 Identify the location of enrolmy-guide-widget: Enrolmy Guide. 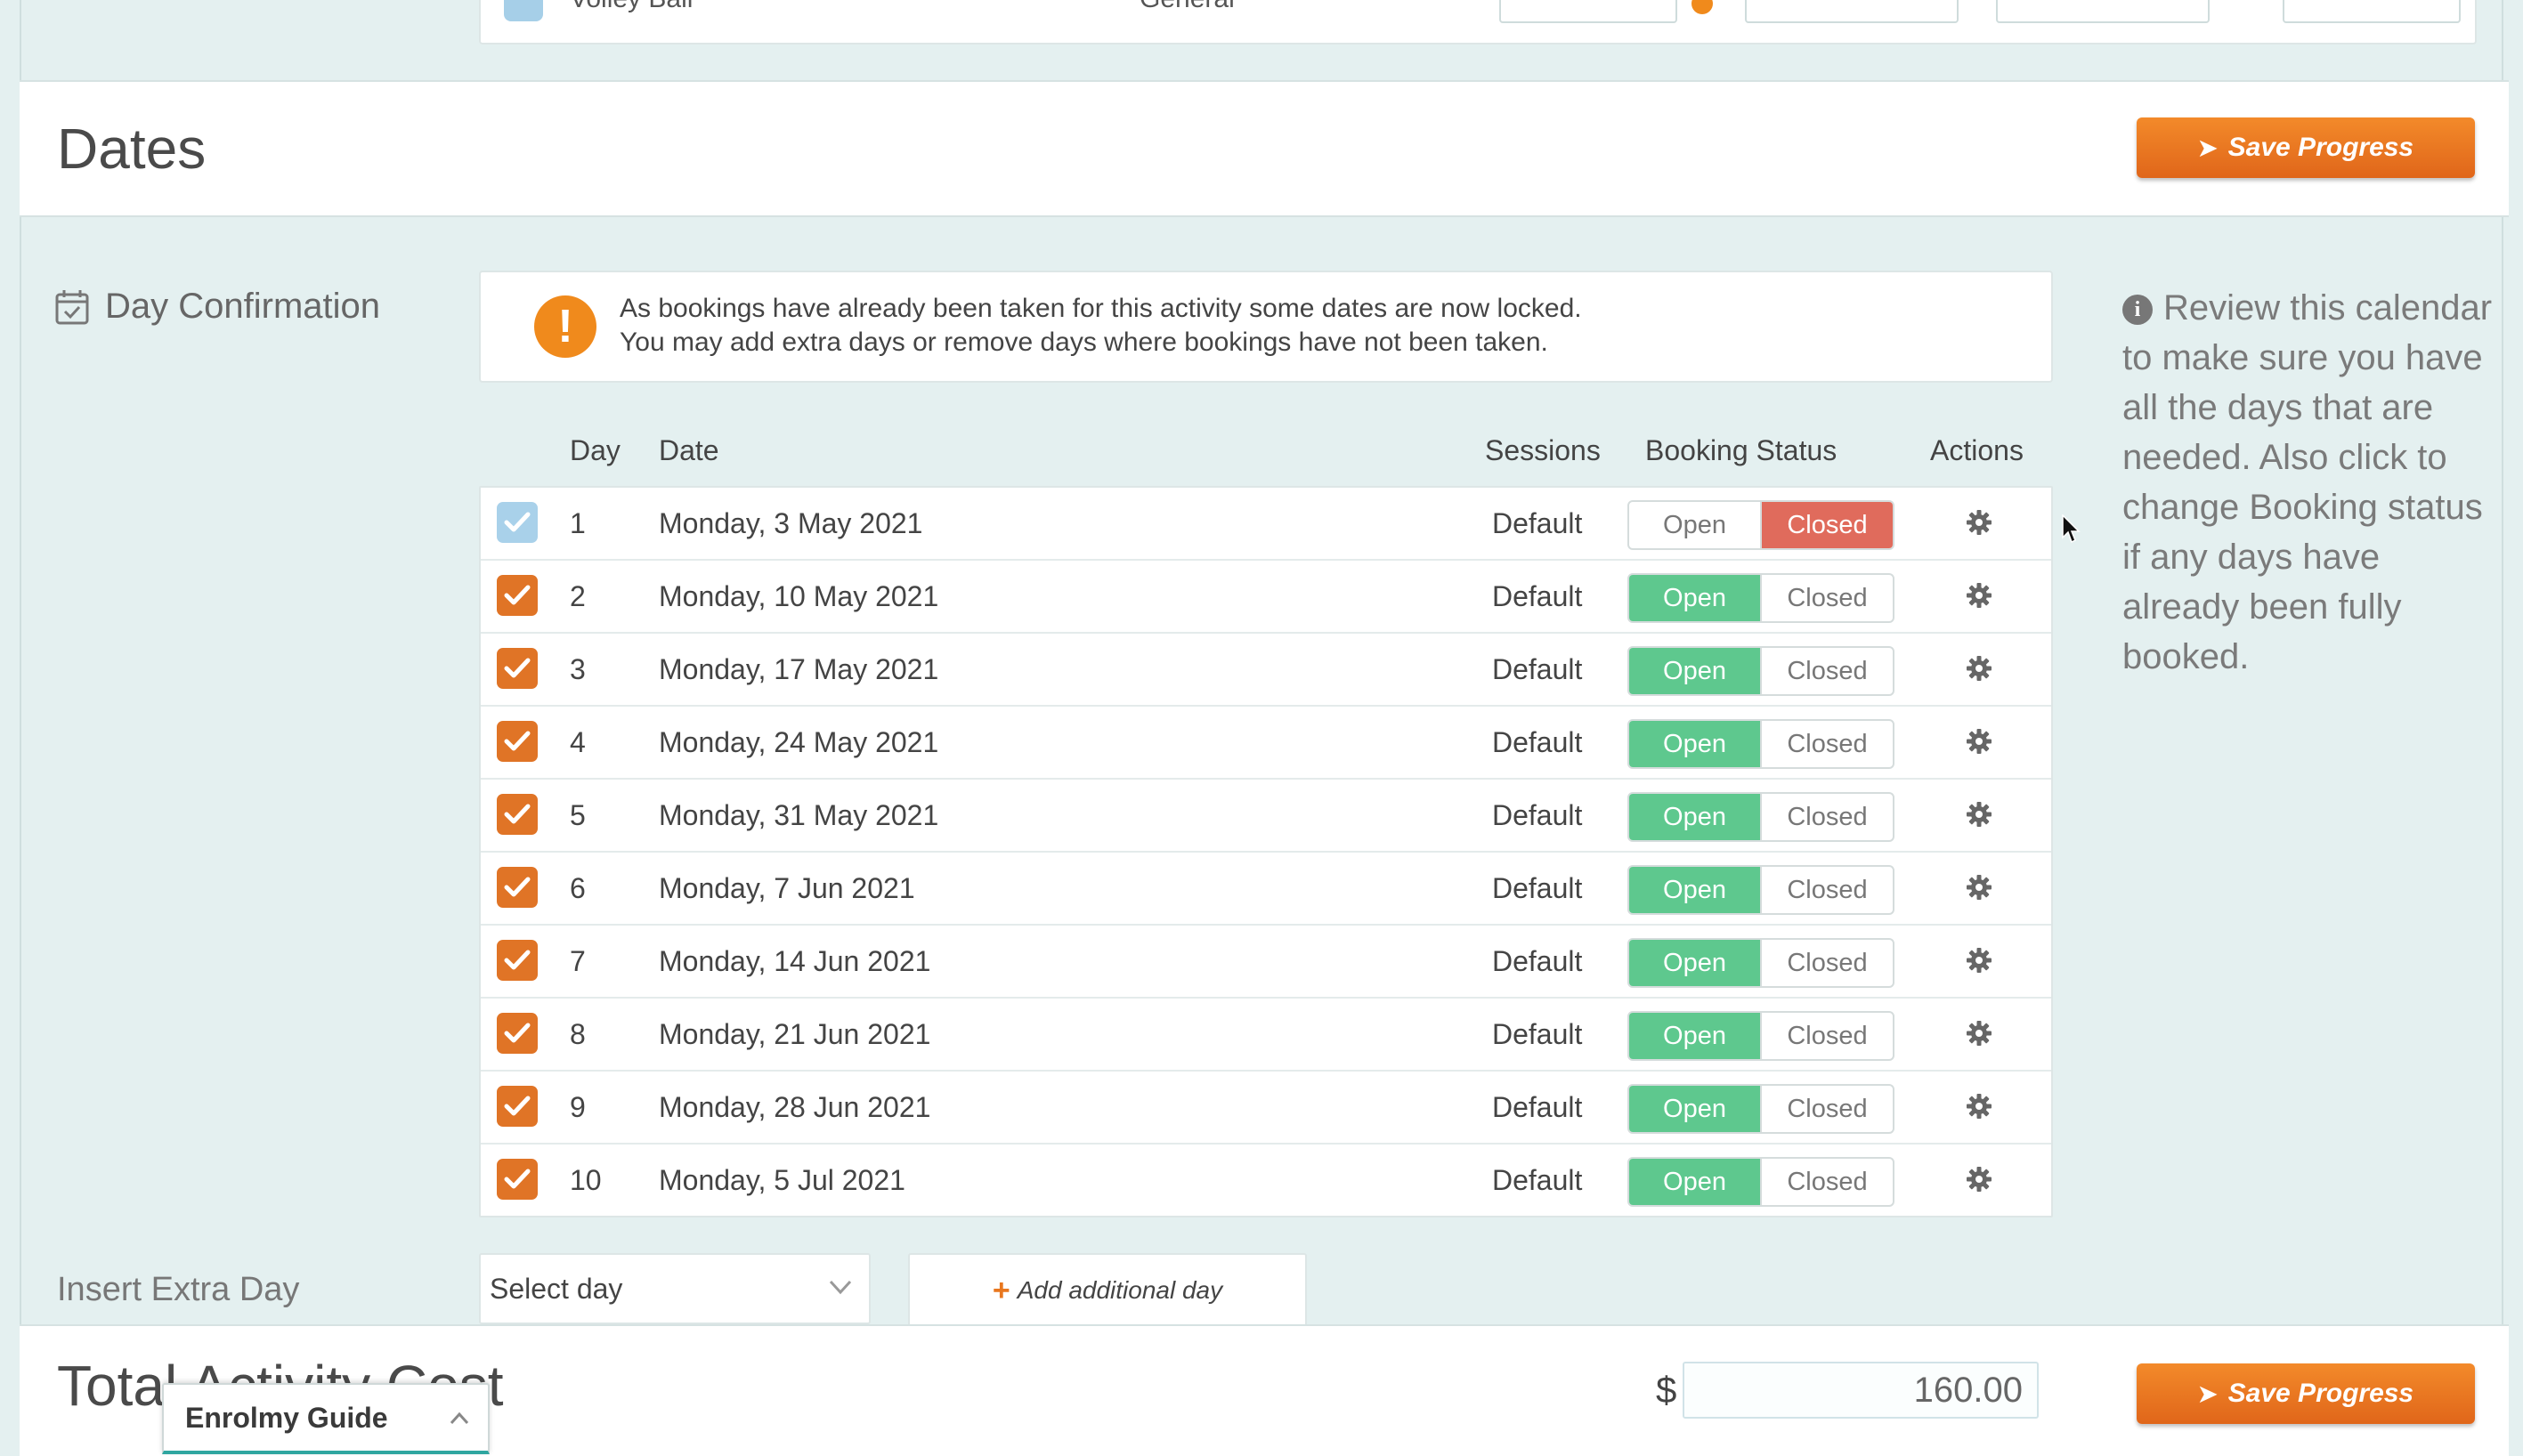
(326, 1418).